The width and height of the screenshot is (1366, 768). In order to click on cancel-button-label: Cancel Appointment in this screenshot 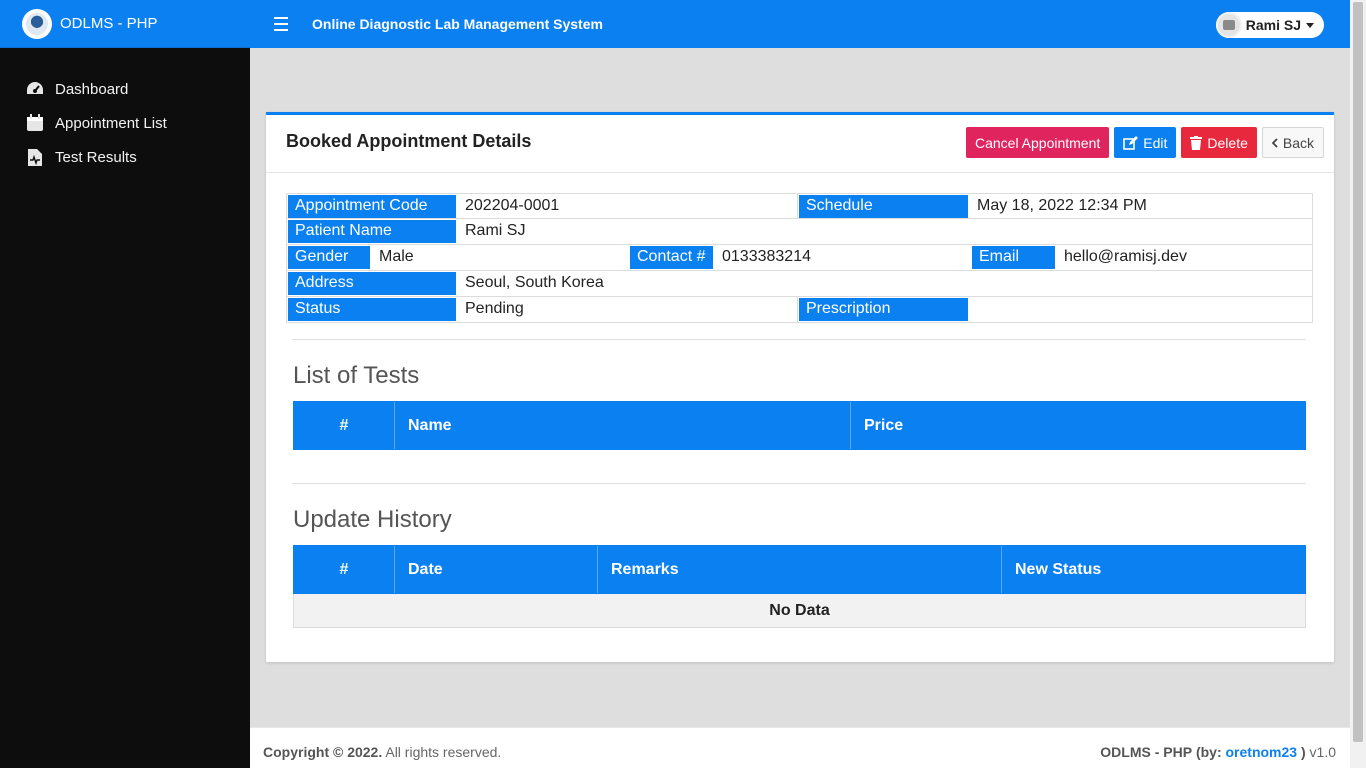, I will do `click(1037, 142)`.